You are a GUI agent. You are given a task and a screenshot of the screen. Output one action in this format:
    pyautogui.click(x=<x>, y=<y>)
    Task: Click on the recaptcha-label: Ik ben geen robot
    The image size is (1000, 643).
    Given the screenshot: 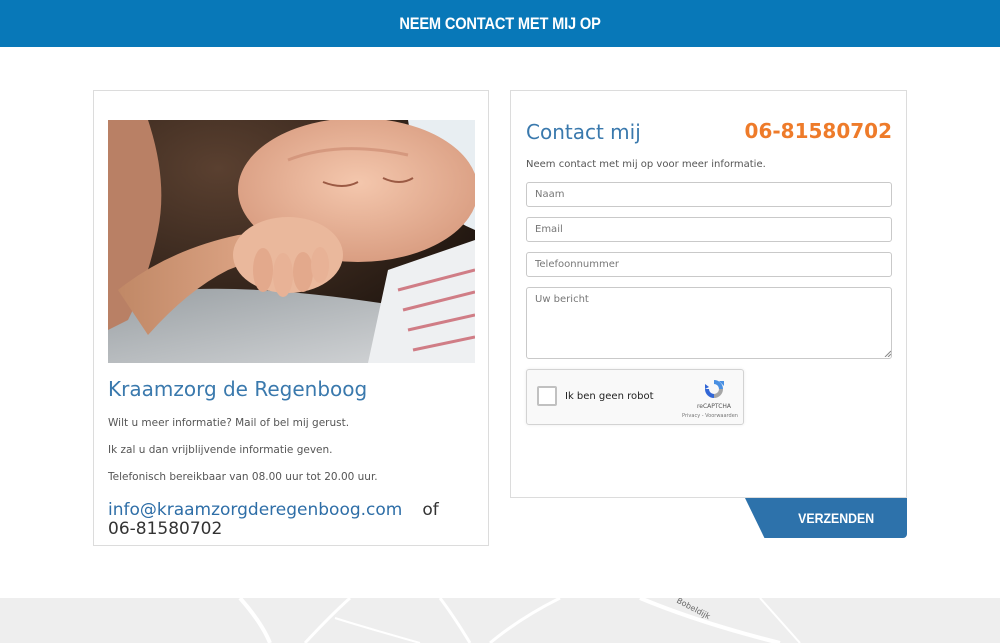 What is the action you would take?
    pyautogui.click(x=609, y=396)
    